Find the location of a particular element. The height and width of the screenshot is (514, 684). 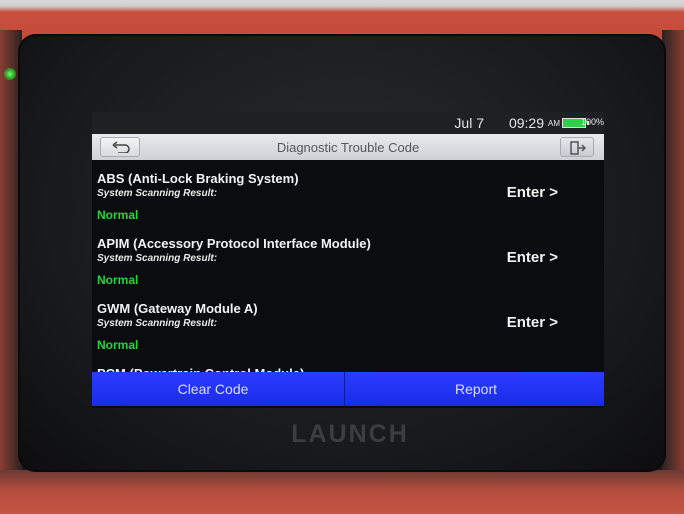

status-bar: Jul 7 09:29 AM 100% is located at coordinates (348, 123).